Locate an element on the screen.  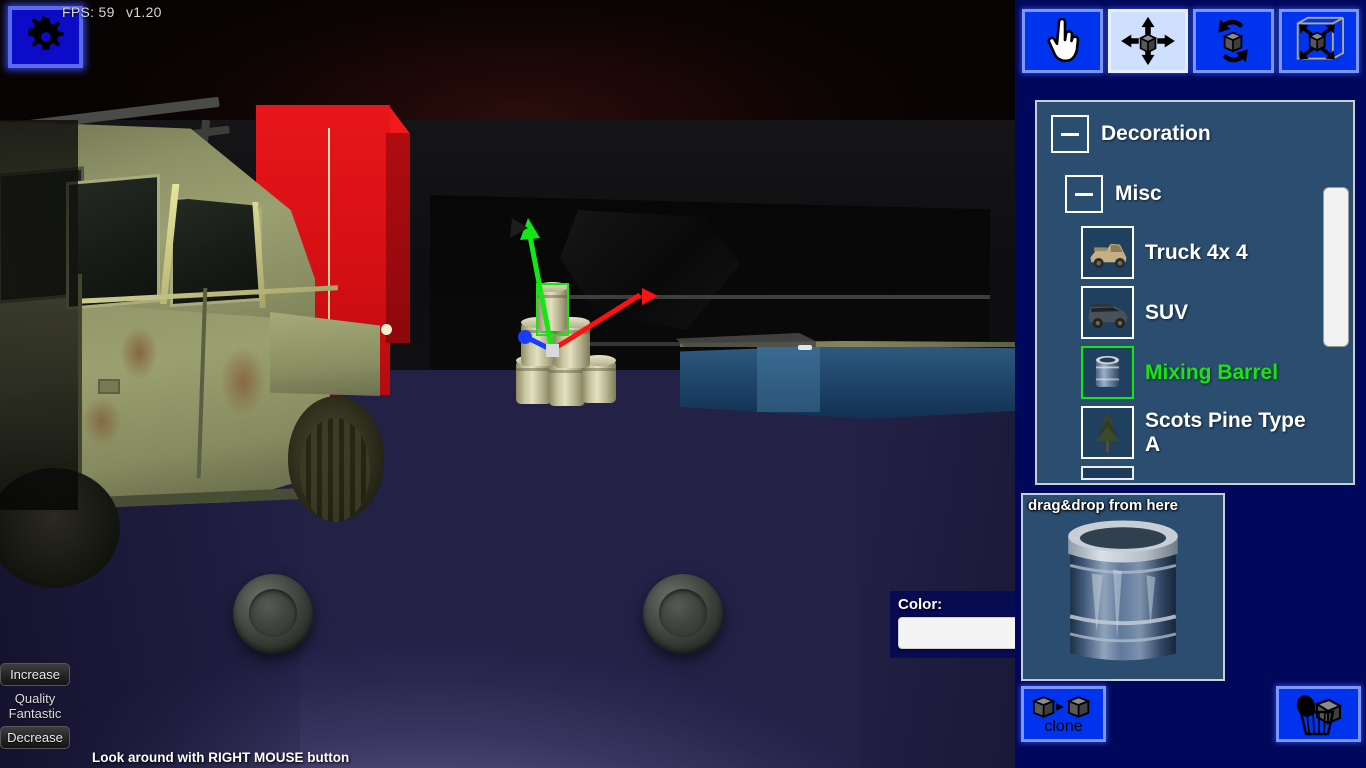
list-item-scots-pine: Scots Pine Type A is located at coordinates (1212, 432).